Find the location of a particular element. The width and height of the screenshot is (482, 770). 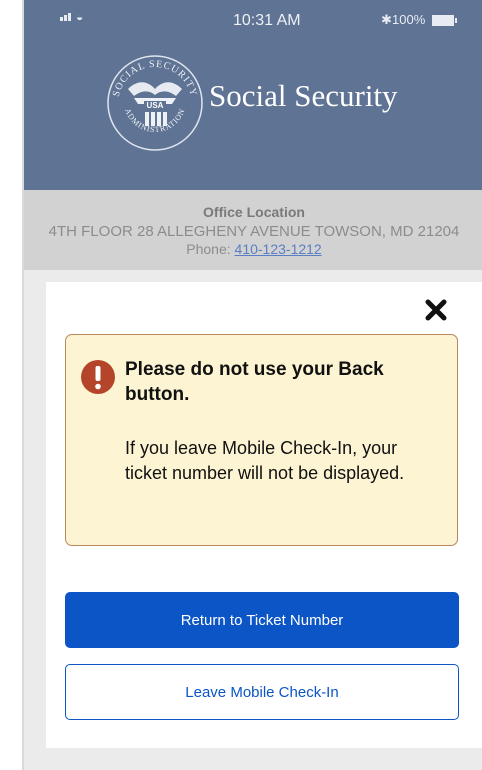

ssa-seal-logo: SOCIAL SECURITY ADMINISTRATION USA is located at coordinates (155, 103).